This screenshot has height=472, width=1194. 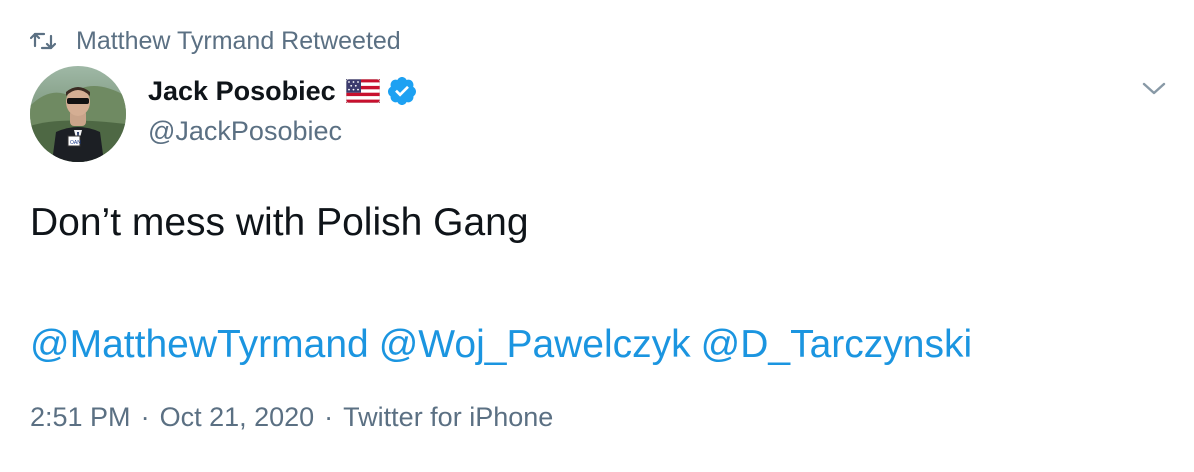 What do you see at coordinates (1154, 88) in the screenshot?
I see `chevron-down-icon` at bounding box center [1154, 88].